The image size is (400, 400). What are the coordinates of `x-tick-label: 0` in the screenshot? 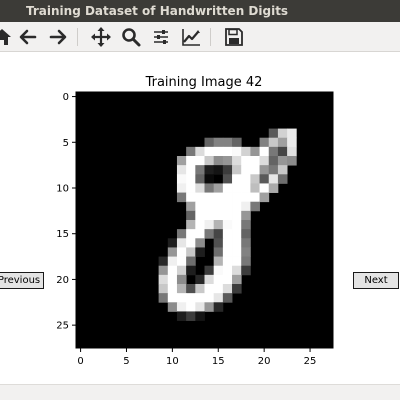 It's located at (80, 361).